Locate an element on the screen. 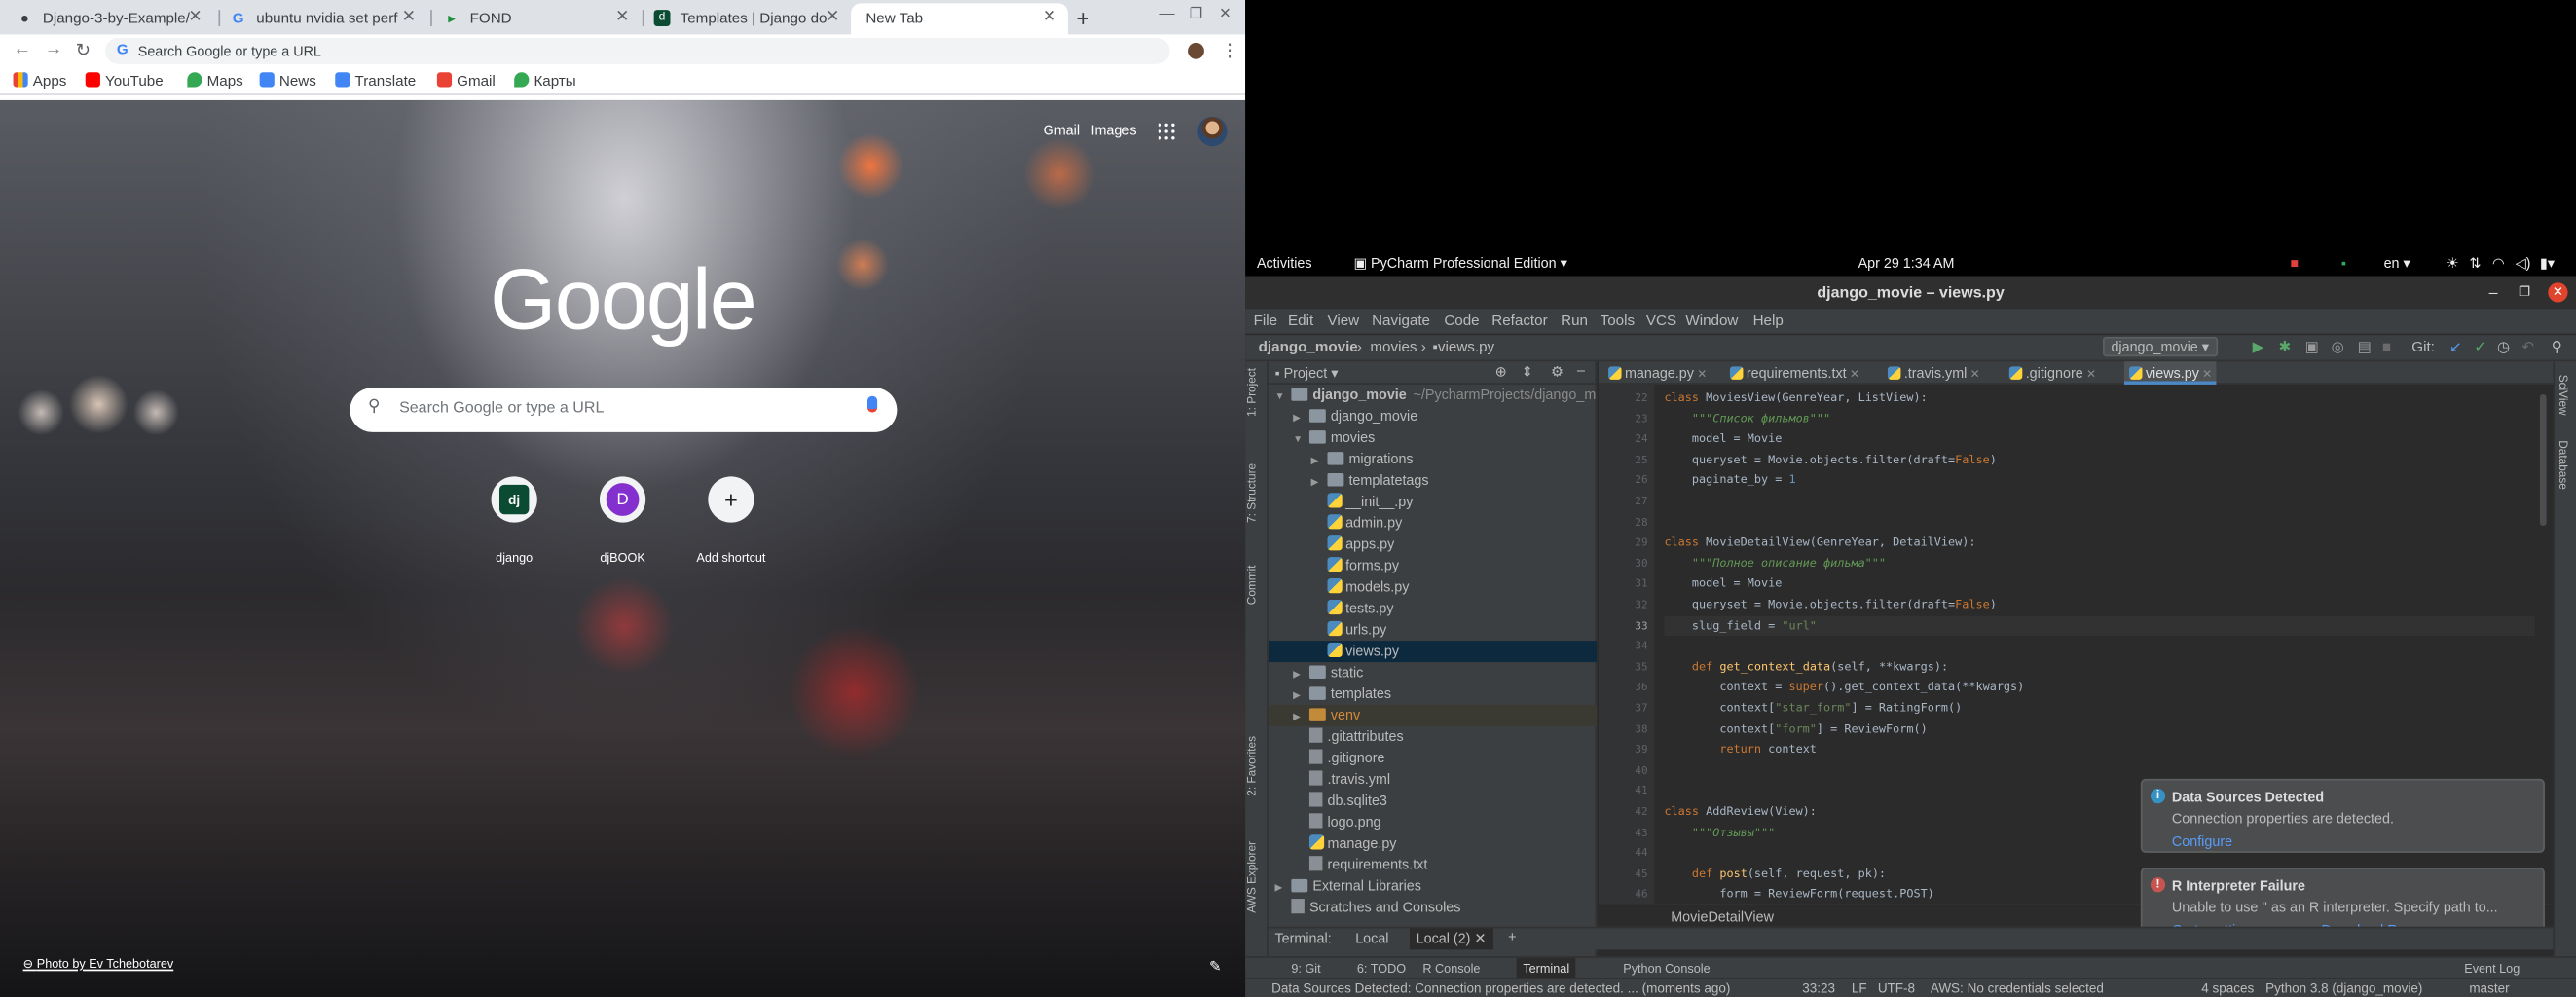 This screenshot has width=2576, height=997. menu-run: Run is located at coordinates (1574, 321).